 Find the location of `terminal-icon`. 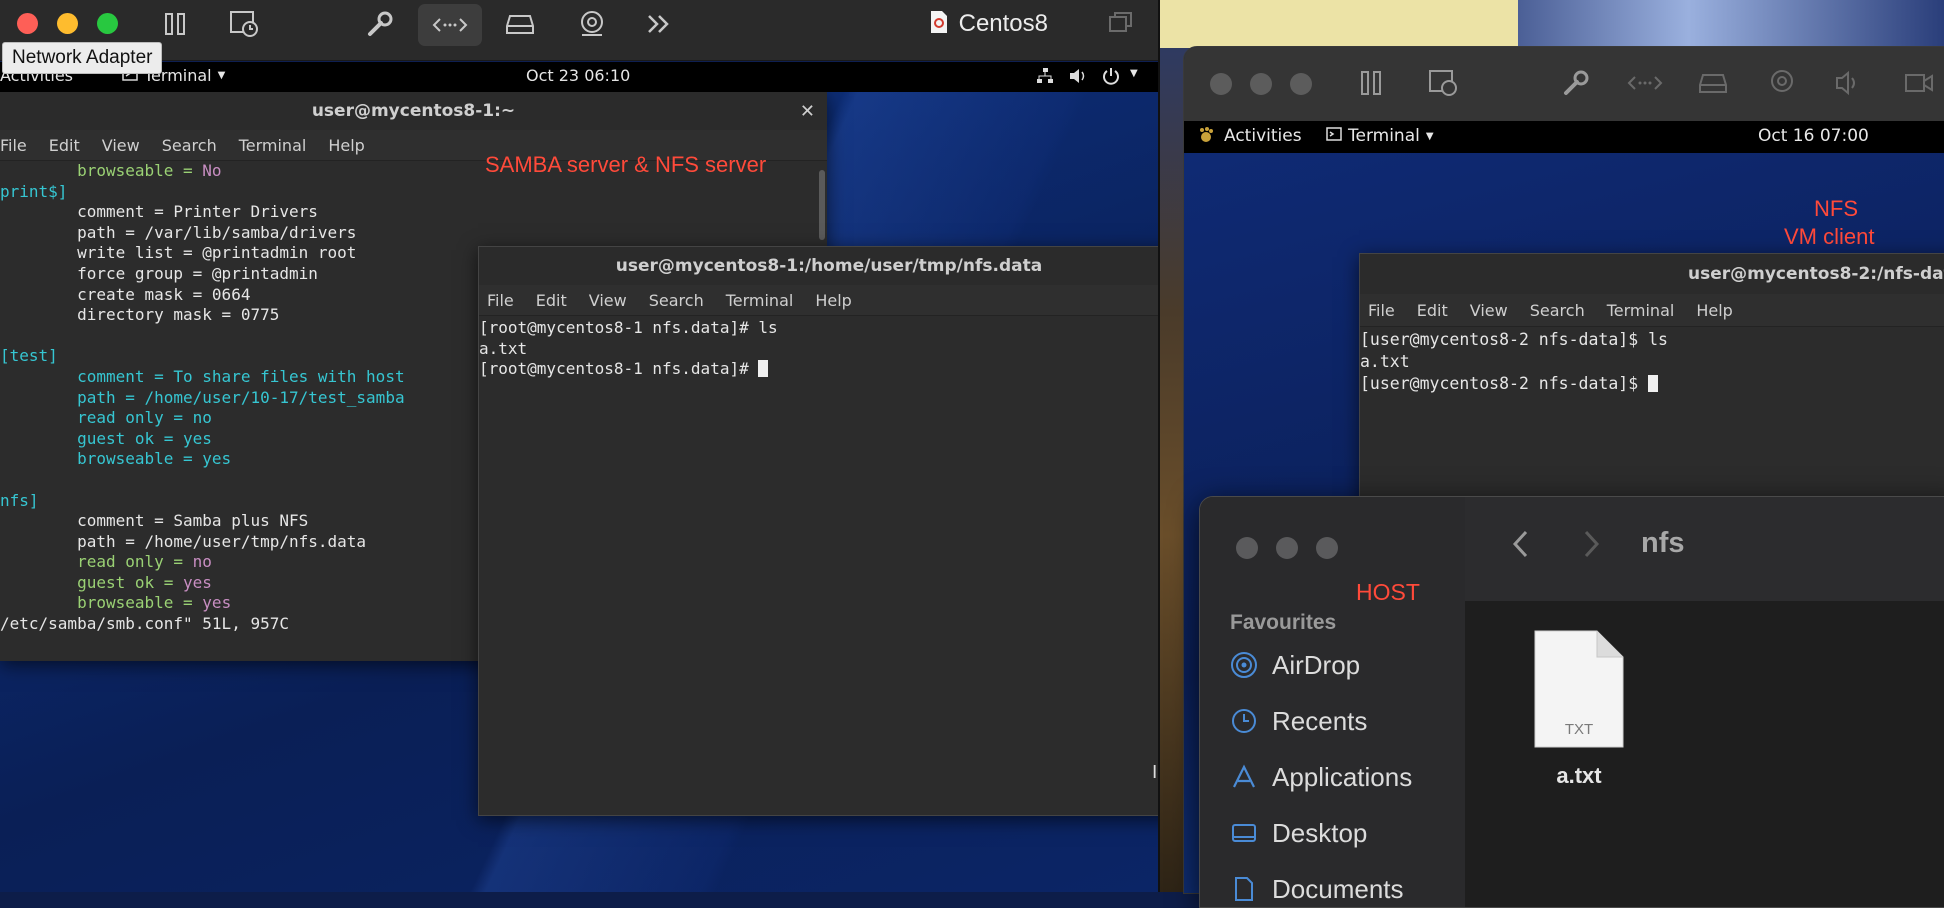

terminal-icon is located at coordinates (1334, 136).